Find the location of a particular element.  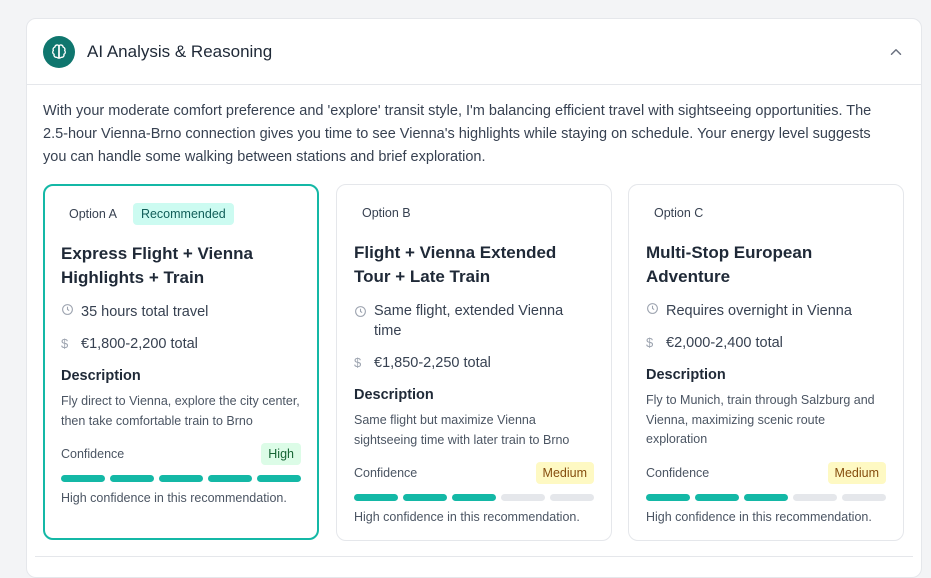

option-label: Option C is located at coordinates (679, 213).